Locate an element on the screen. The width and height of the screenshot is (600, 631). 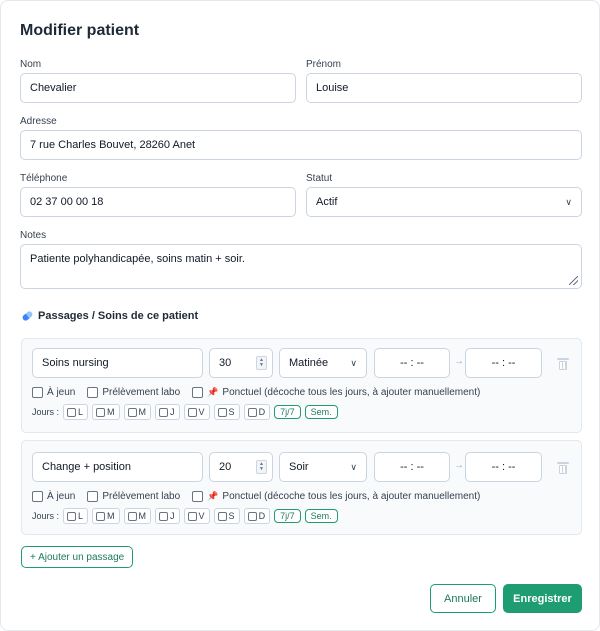
passage-duration-input: 30 ▲ ▼ is located at coordinates (241, 363).